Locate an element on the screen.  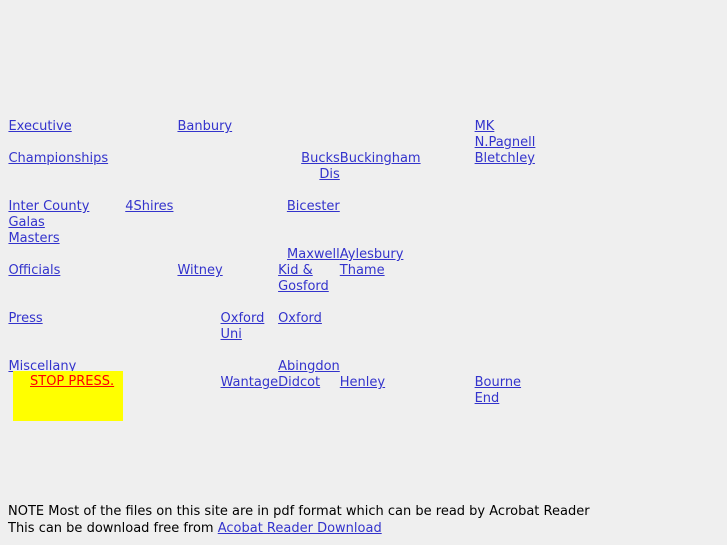
cell-executive: Executive is located at coordinates (66, 127).